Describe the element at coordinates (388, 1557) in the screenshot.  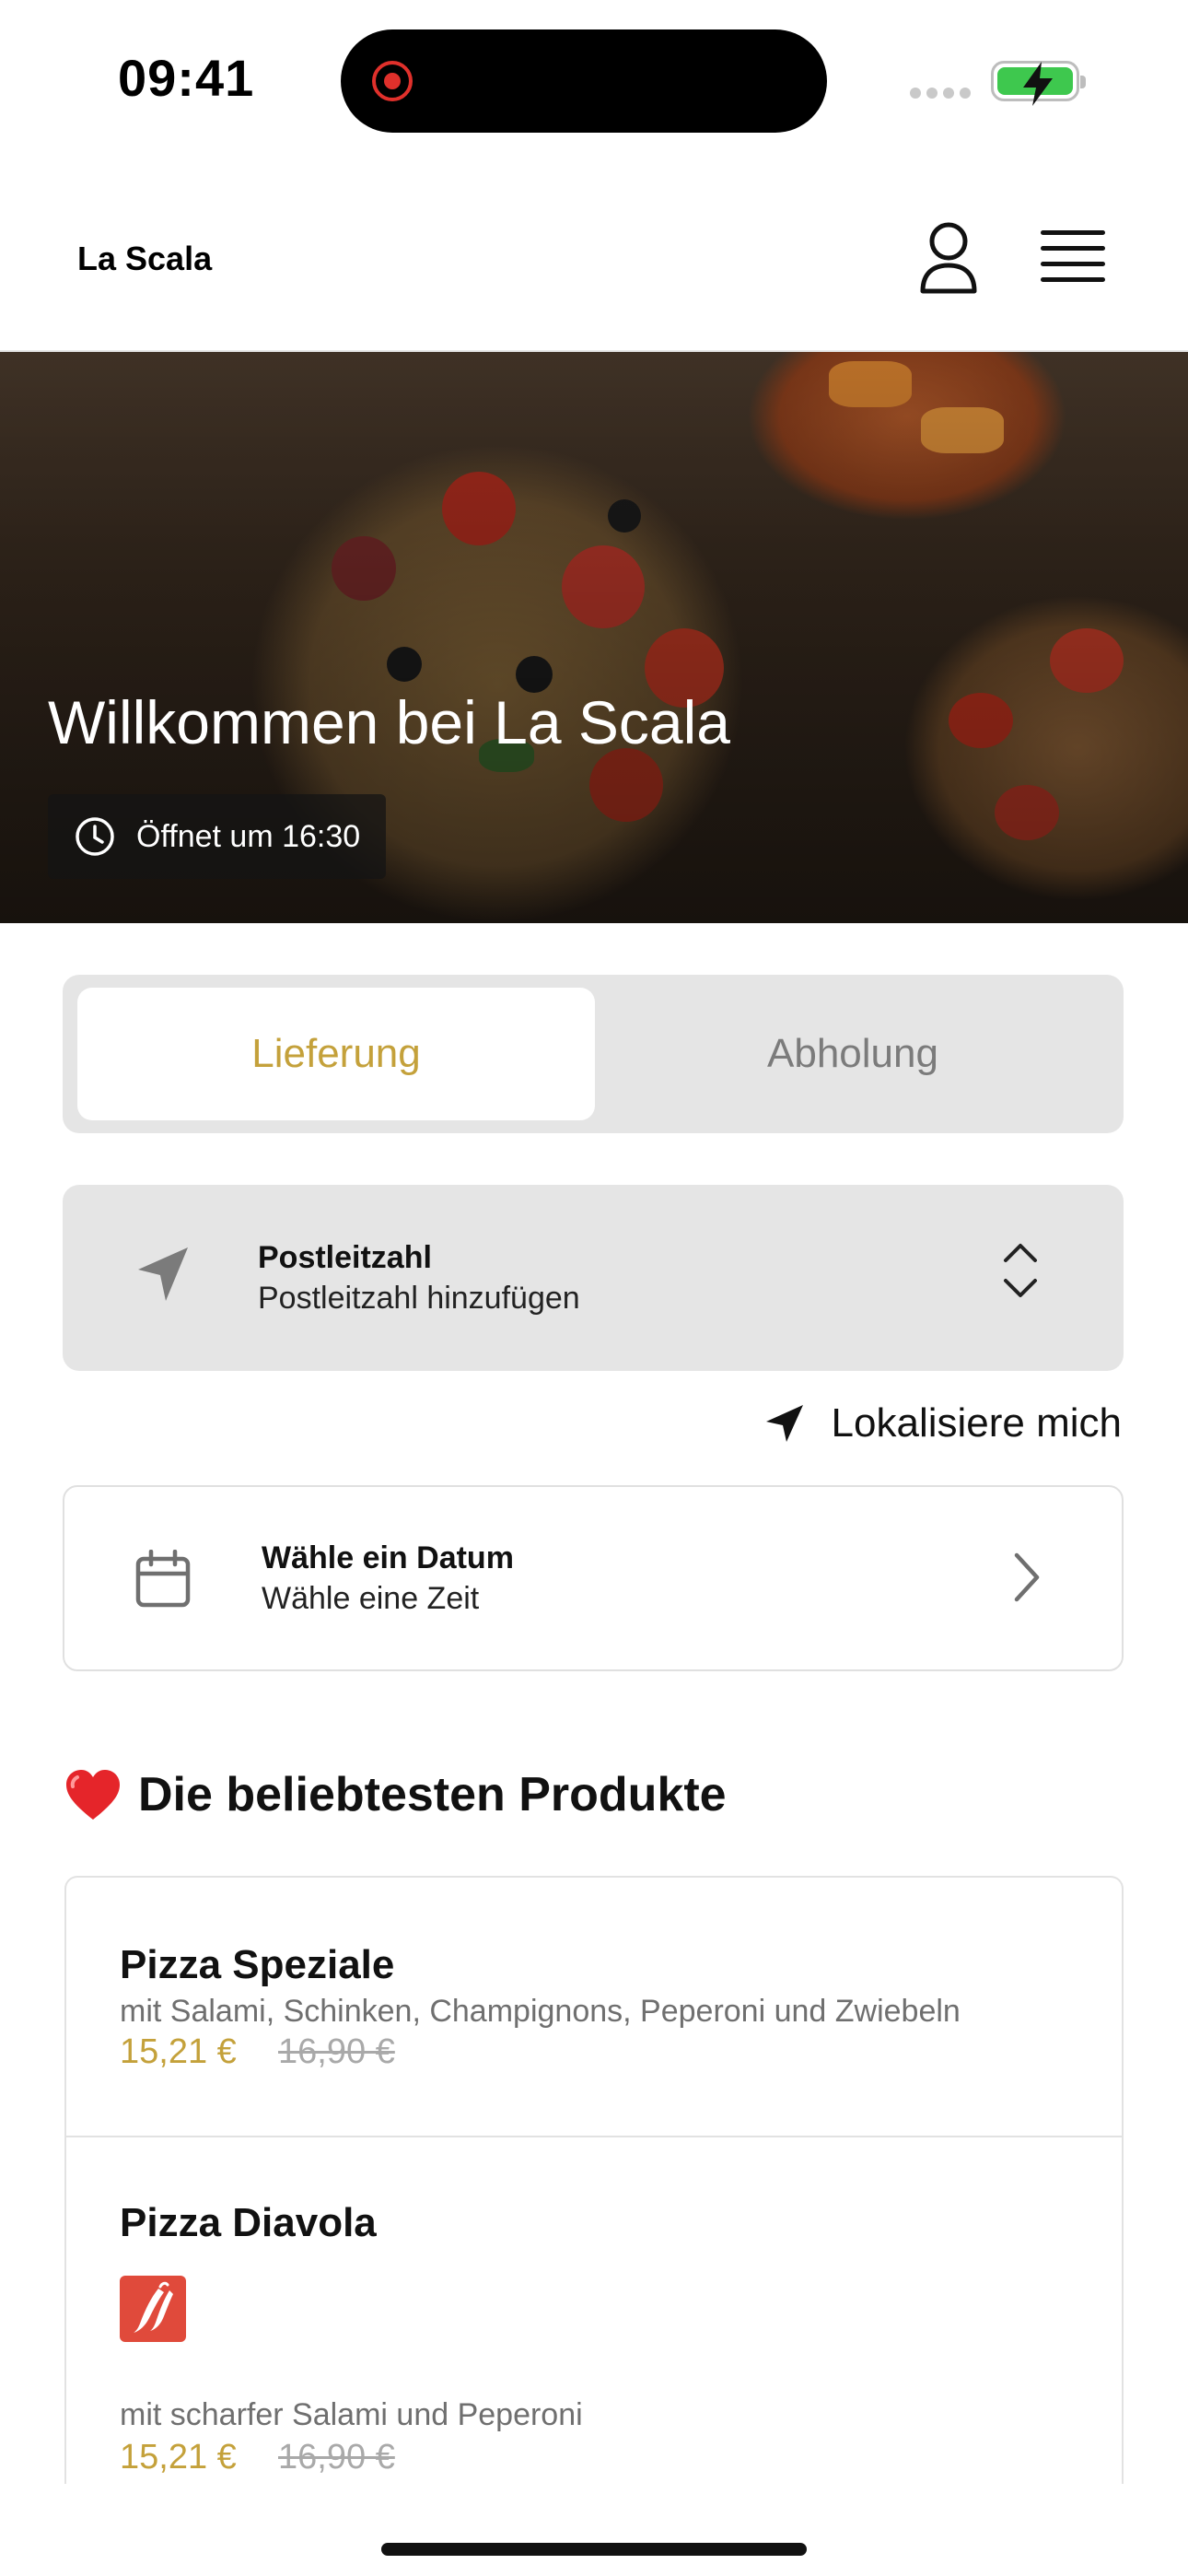
I see `date-label: Wähle ein Datum` at that location.